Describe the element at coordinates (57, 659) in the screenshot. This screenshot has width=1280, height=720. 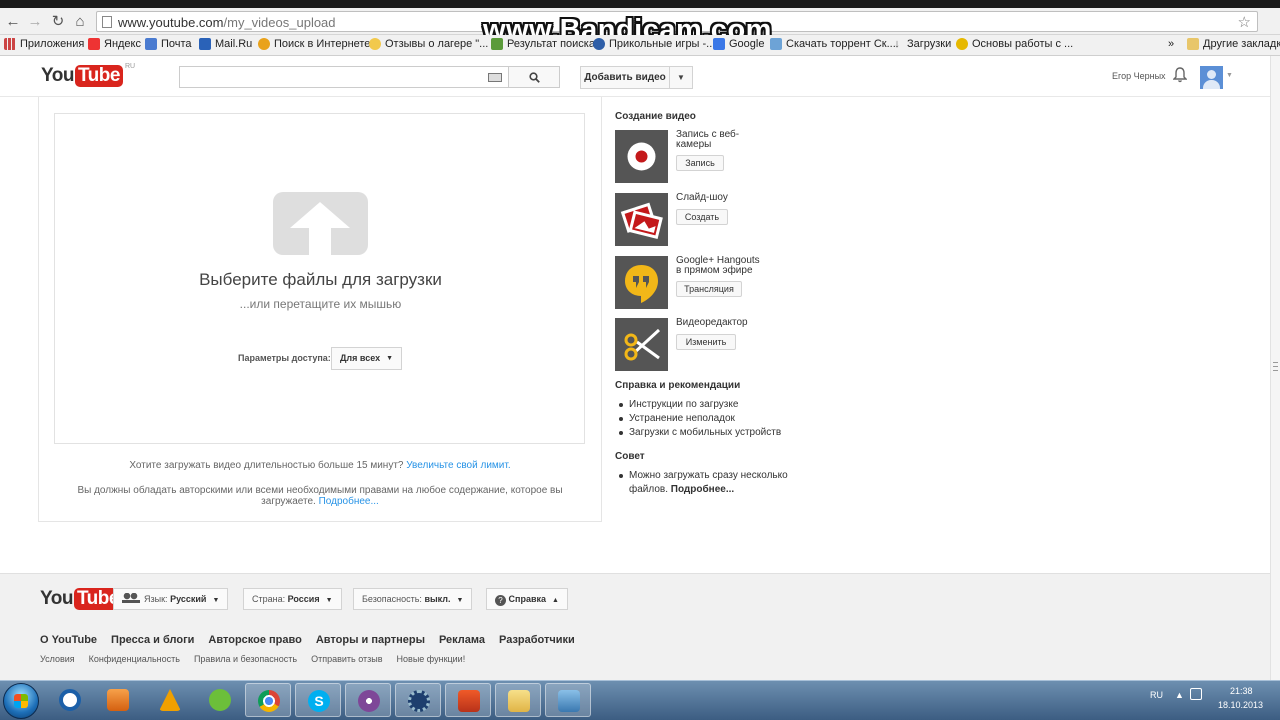
I see `footer-link-terms: Условия` at that location.